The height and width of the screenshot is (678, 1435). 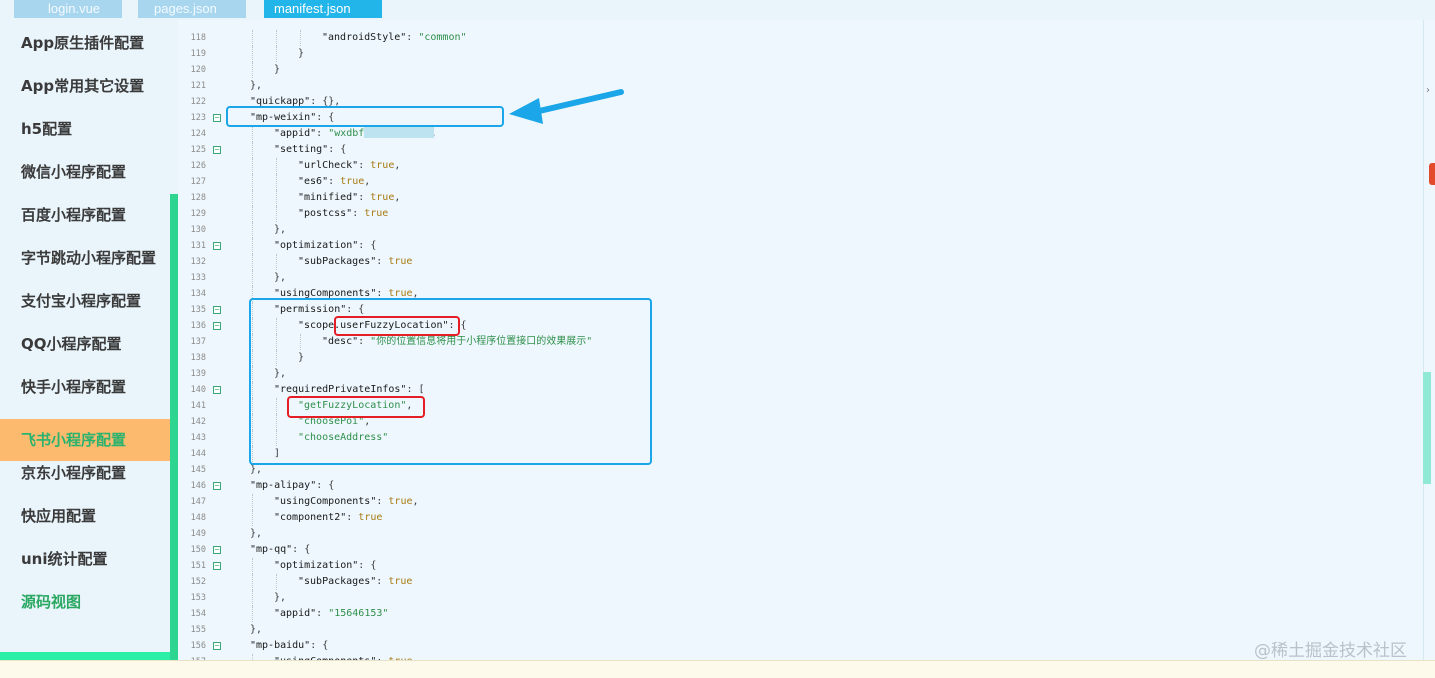 I want to click on code-line: 131− "optimization": {, so click(x=800, y=246).